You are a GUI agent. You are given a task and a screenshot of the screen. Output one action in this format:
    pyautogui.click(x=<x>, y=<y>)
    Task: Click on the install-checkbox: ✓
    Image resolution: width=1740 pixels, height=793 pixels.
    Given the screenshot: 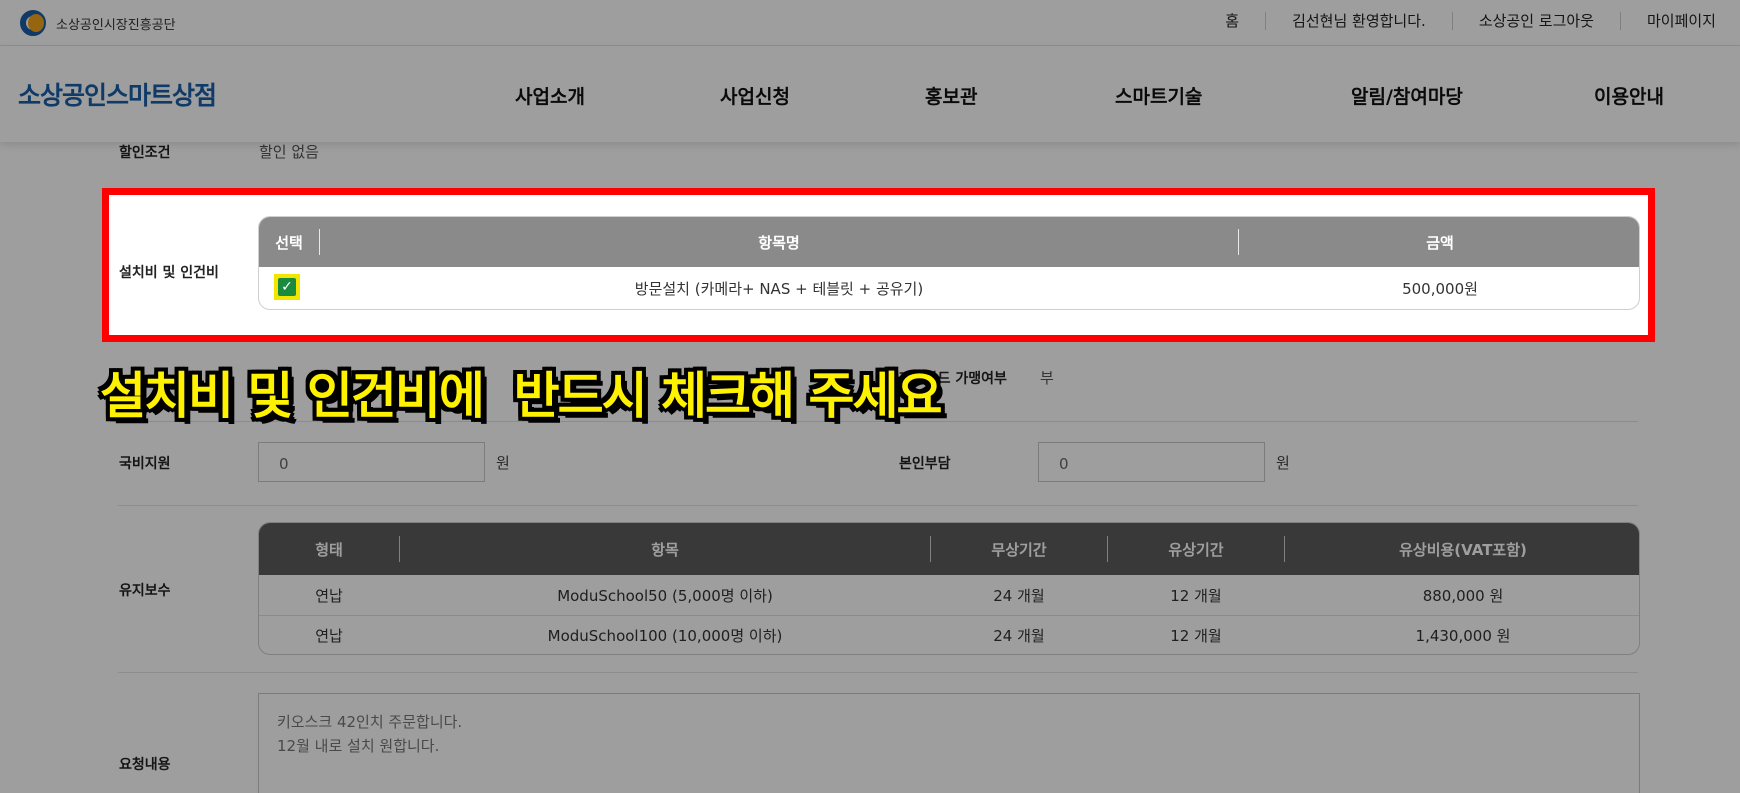 What is the action you would take?
    pyautogui.click(x=287, y=287)
    